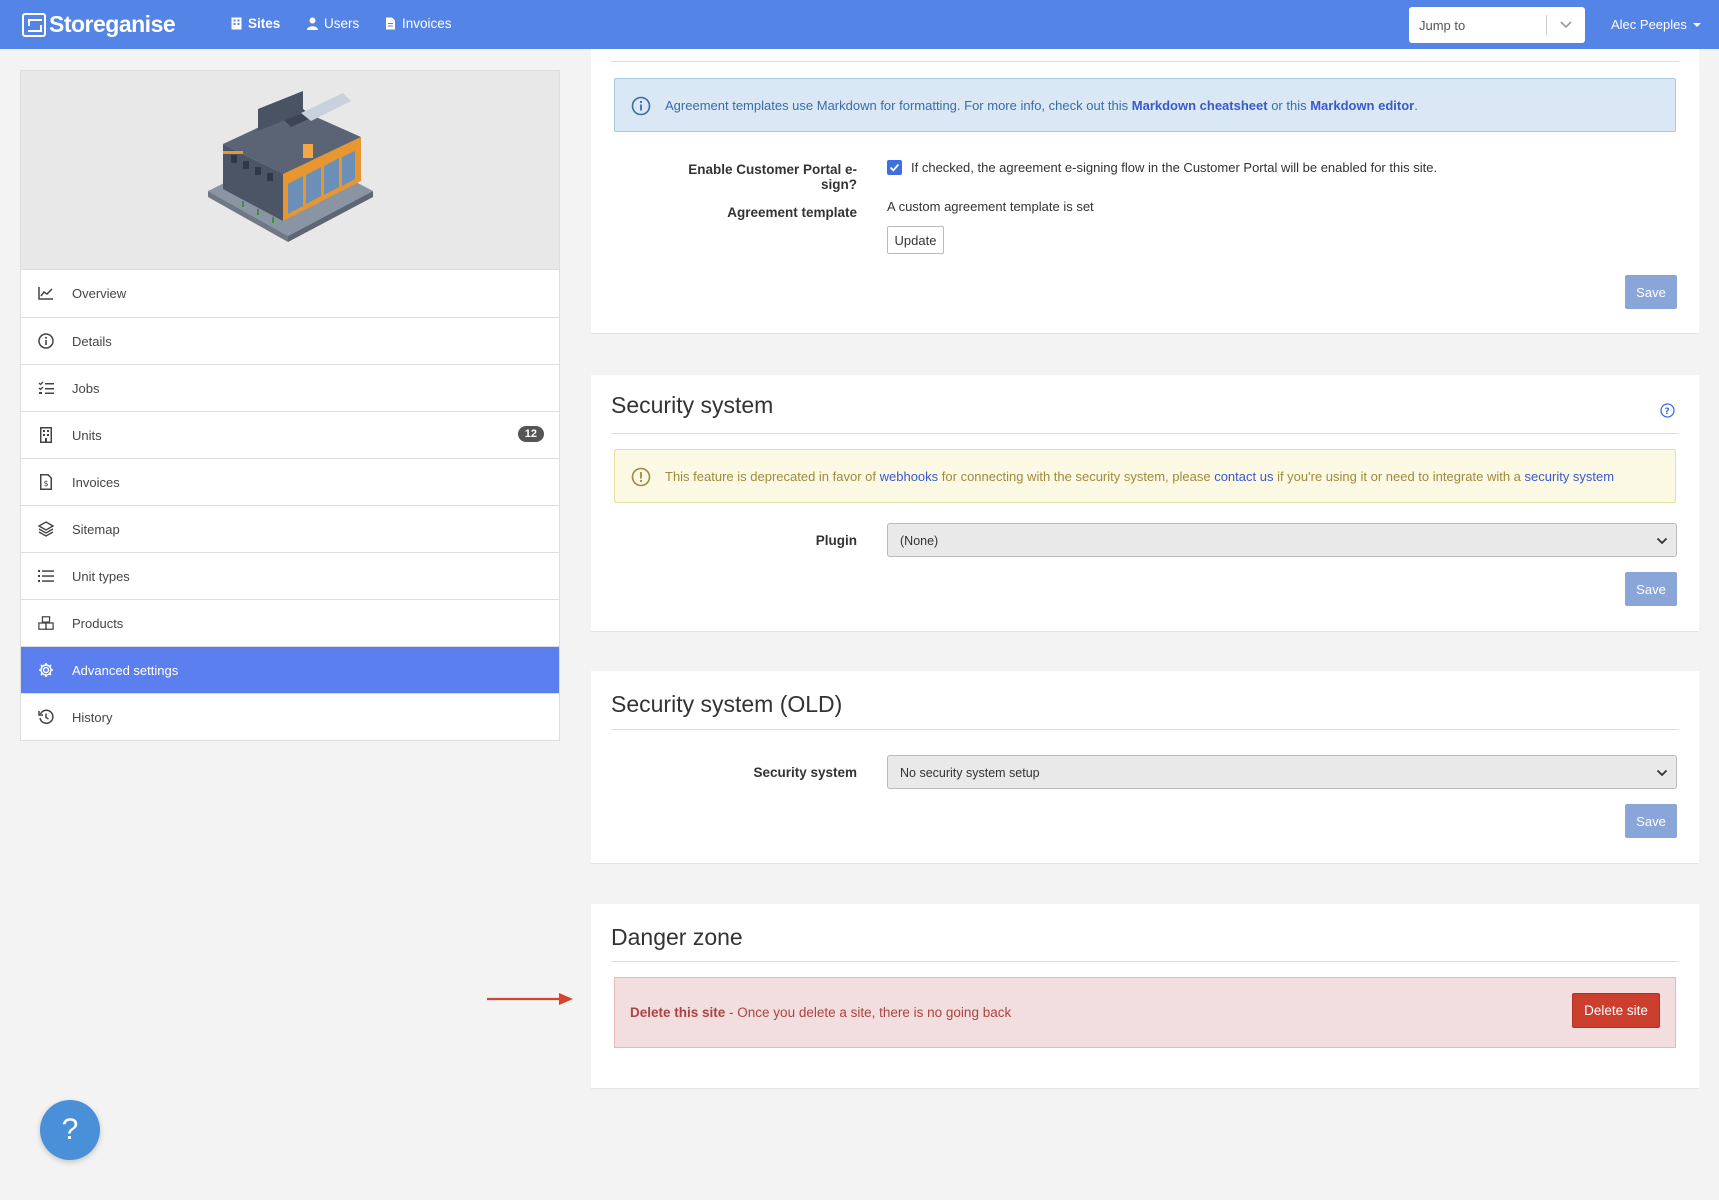  Describe the element at coordinates (641, 106) in the screenshot. I see `info-circle-icon` at that location.